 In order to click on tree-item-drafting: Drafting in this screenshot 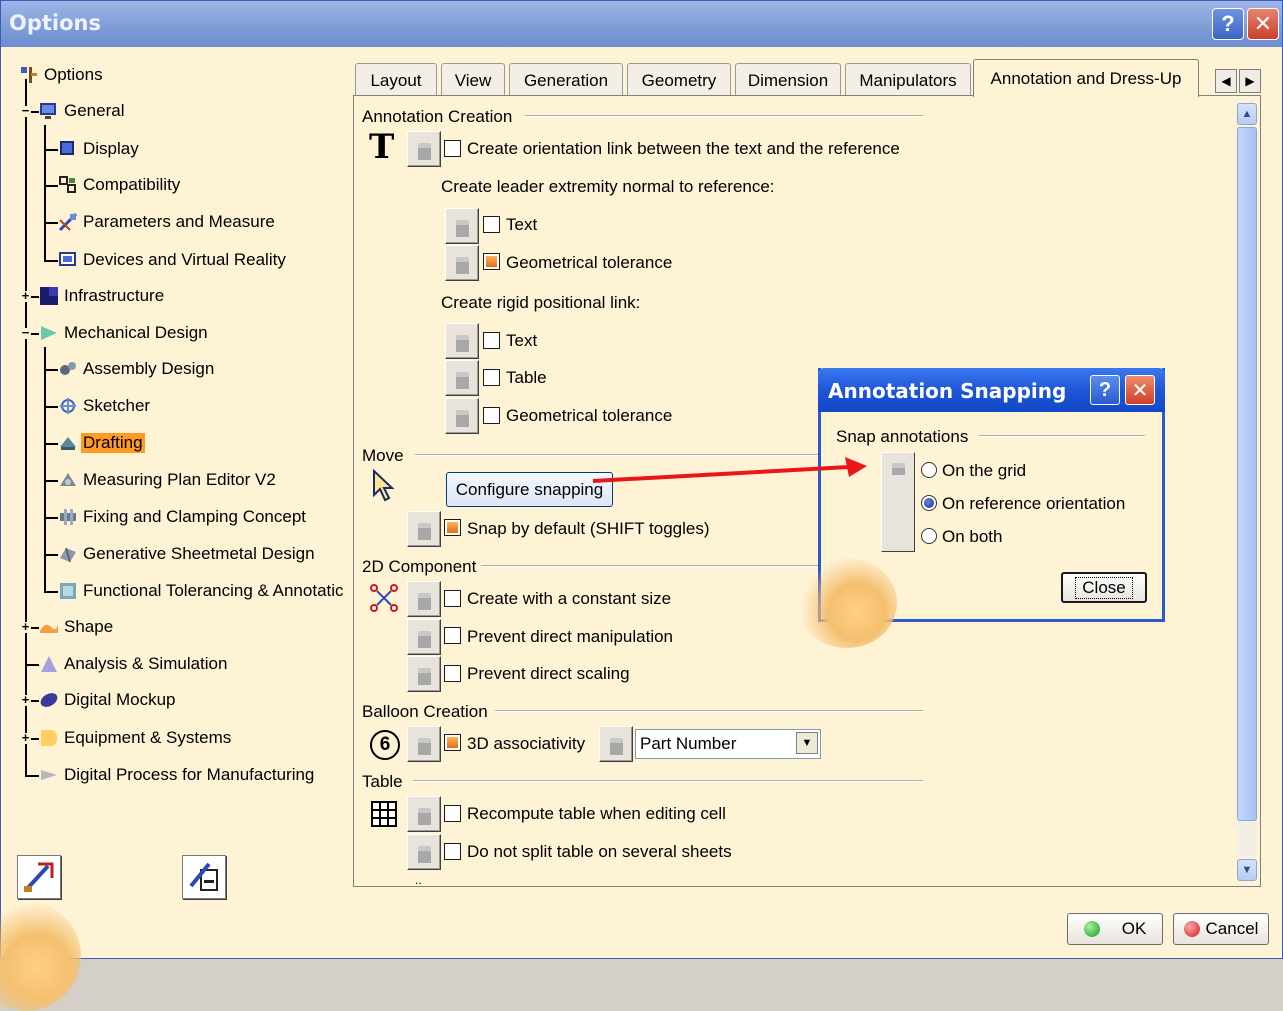, I will do `click(101, 443)`.